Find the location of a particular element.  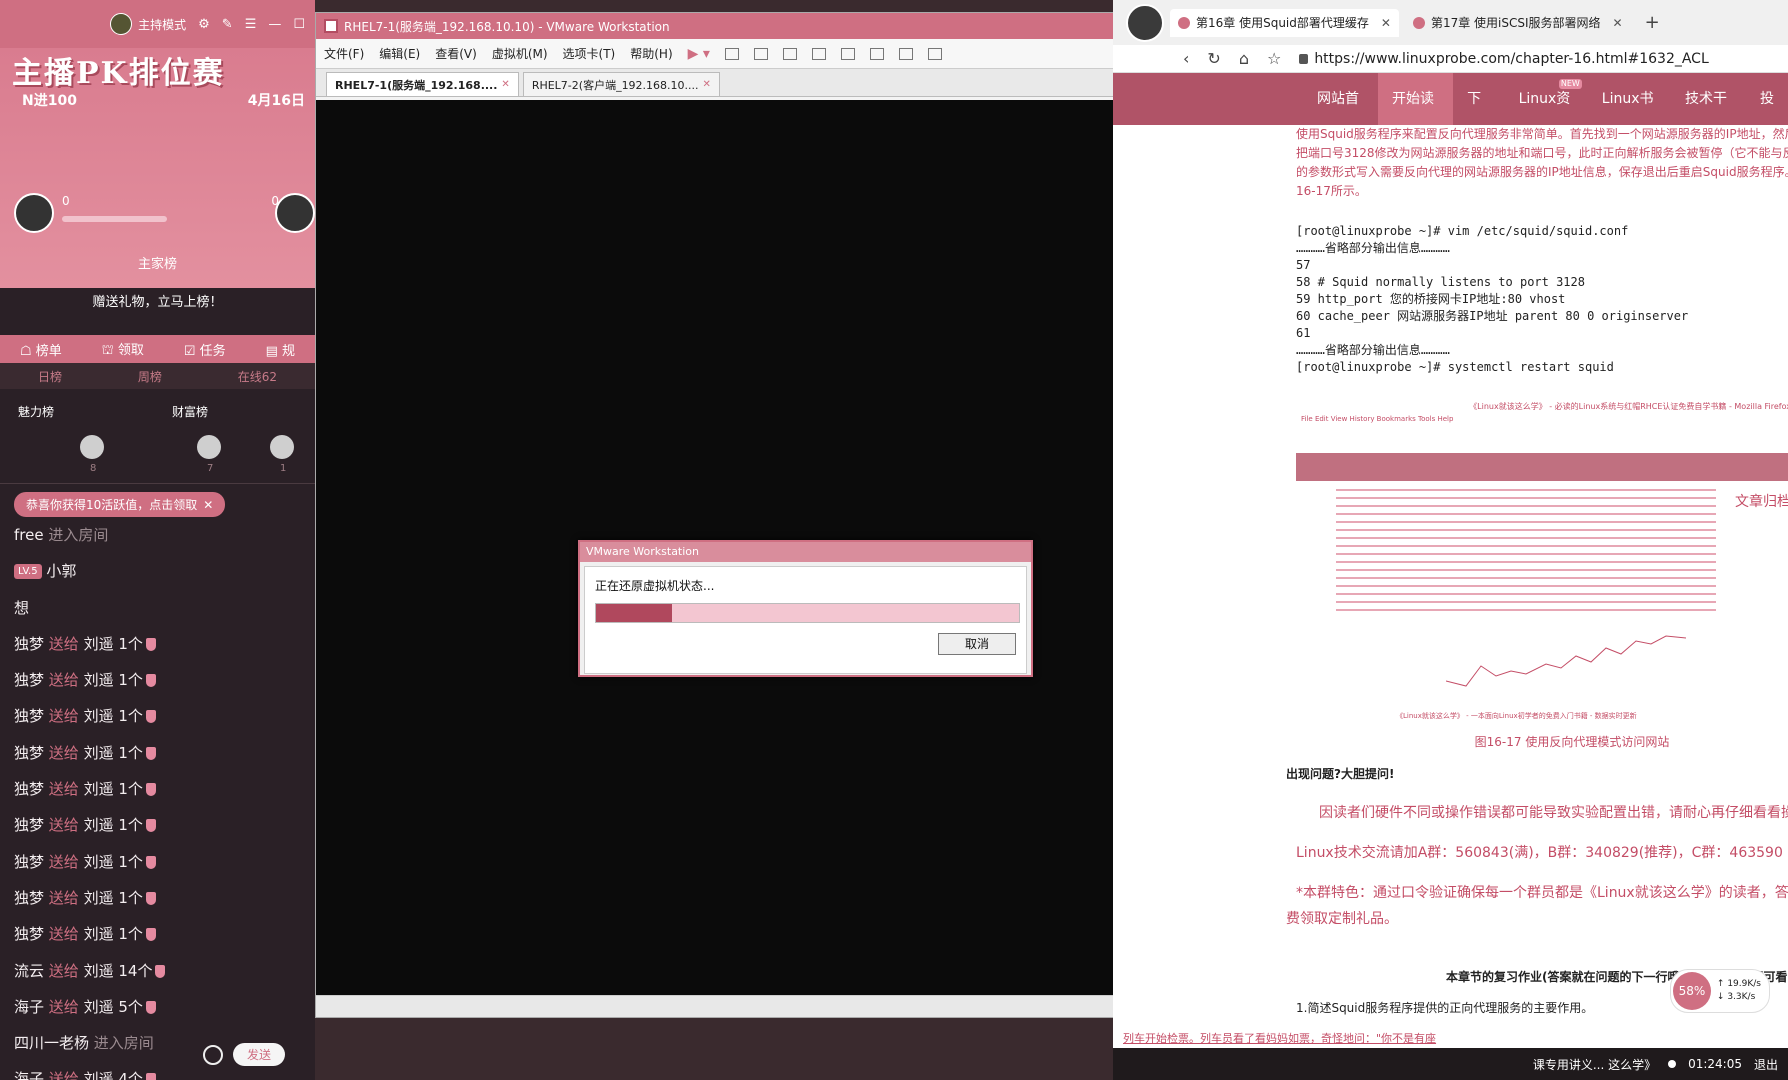

menu-tabs: 选项卡(T) is located at coordinates (589, 53).